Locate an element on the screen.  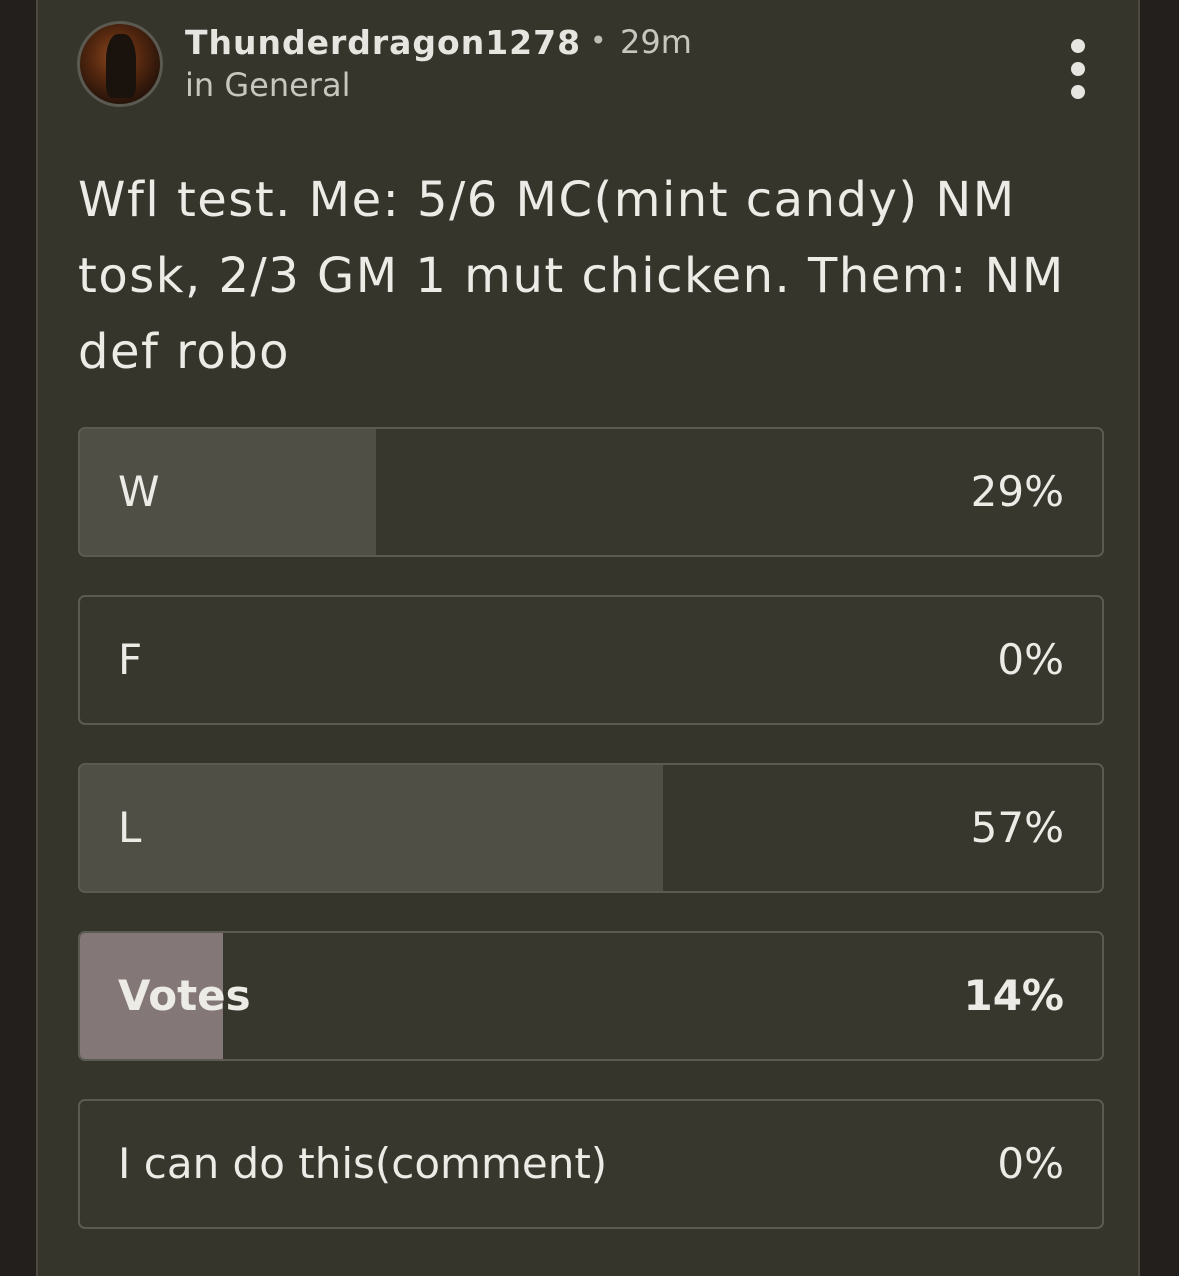
post-header: Thunderdragon1278 • 29m in General is located at coordinates (588, 58).